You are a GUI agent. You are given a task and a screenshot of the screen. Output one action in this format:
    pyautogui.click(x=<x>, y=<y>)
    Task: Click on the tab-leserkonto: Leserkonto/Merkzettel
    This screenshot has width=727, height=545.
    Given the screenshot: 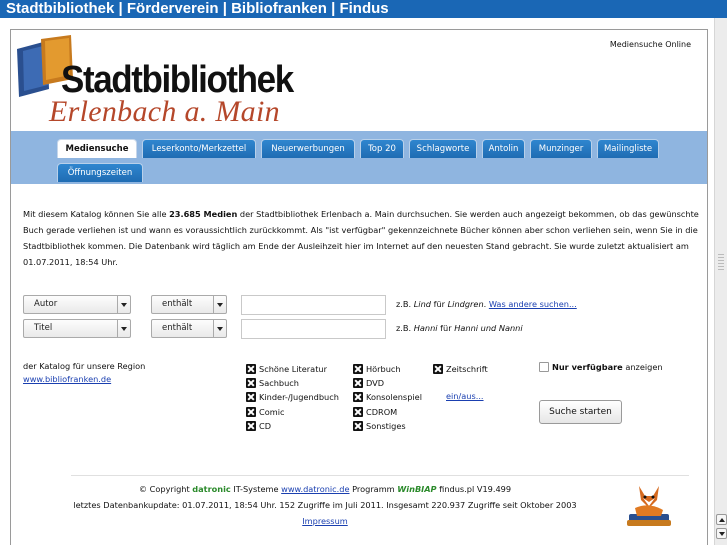 What is the action you would take?
    pyautogui.click(x=199, y=148)
    